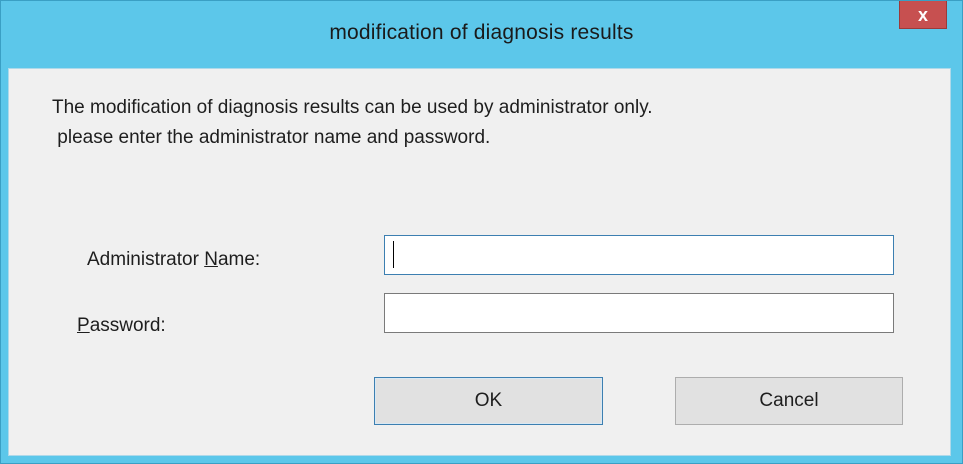 This screenshot has height=464, width=963. What do you see at coordinates (639, 313) in the screenshot?
I see `password-input` at bounding box center [639, 313].